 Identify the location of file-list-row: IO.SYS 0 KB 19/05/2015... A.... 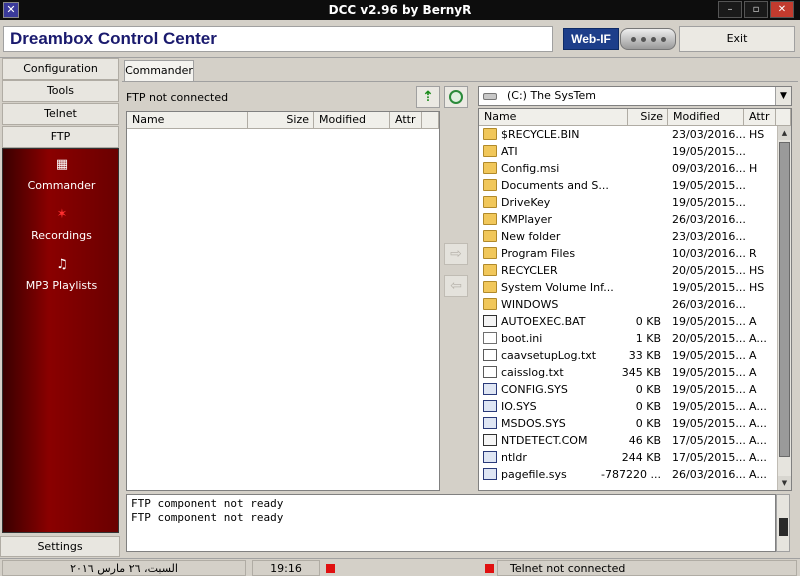
(627, 406).